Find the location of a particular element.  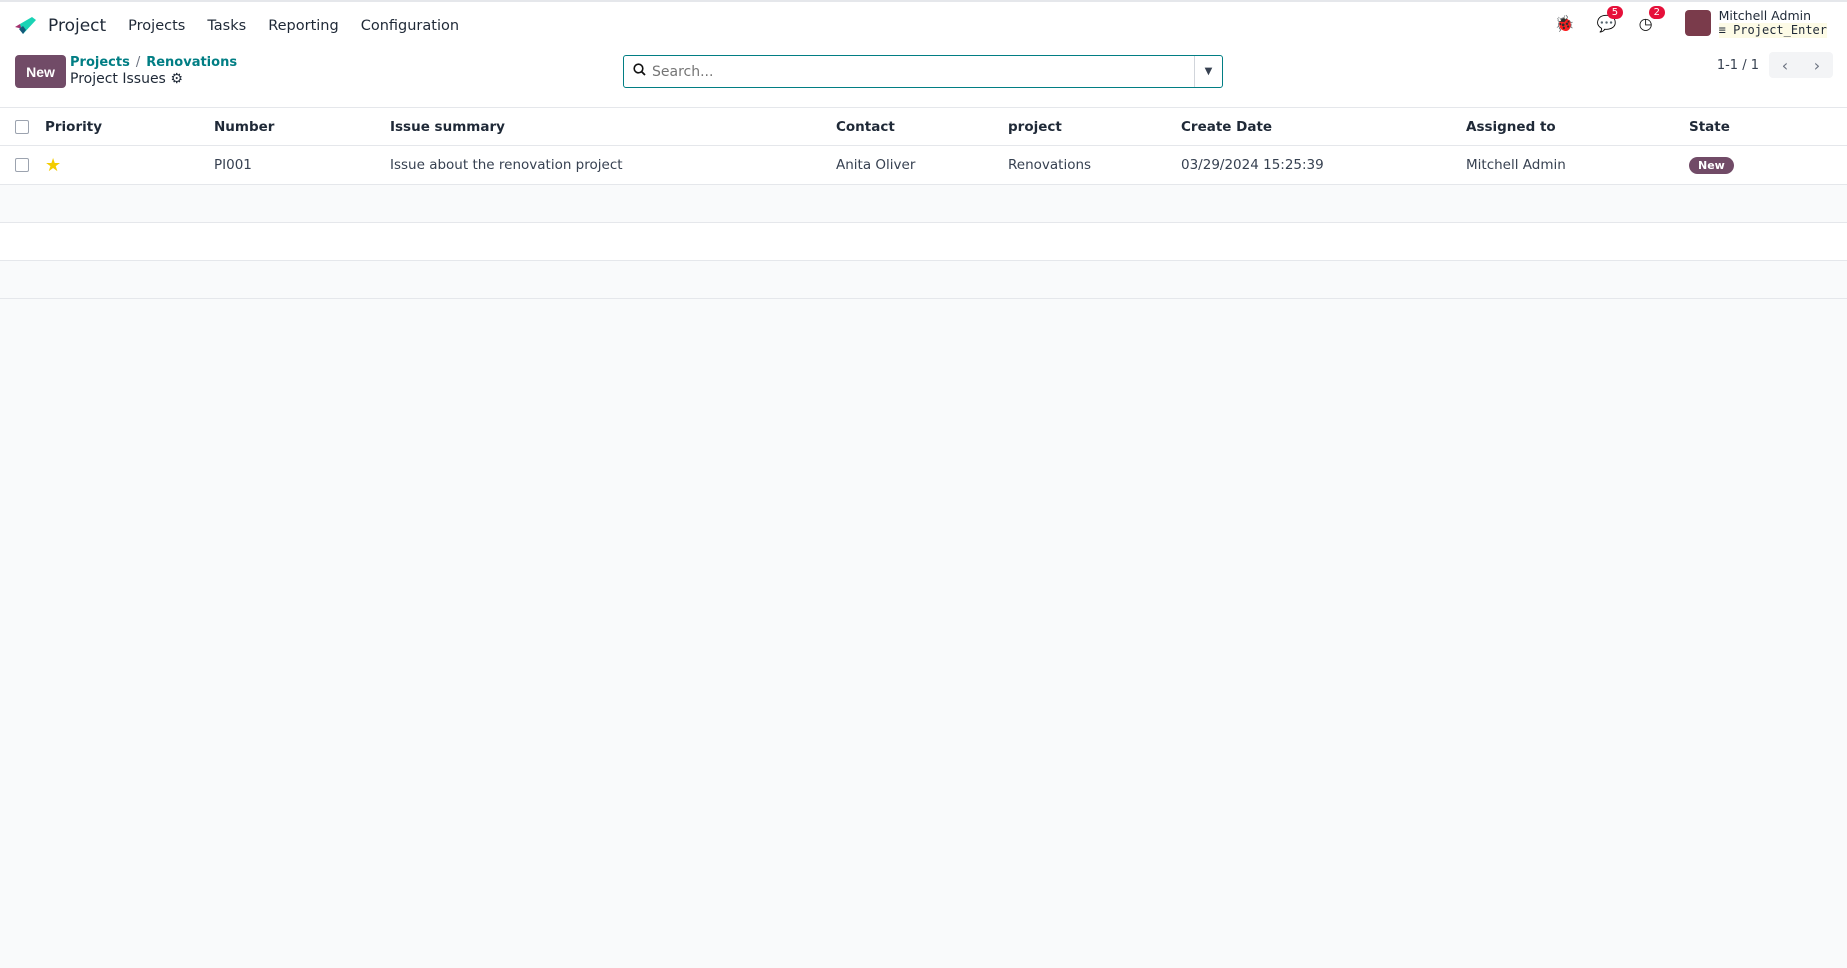

messages-badge: 5 is located at coordinates (1615, 12).